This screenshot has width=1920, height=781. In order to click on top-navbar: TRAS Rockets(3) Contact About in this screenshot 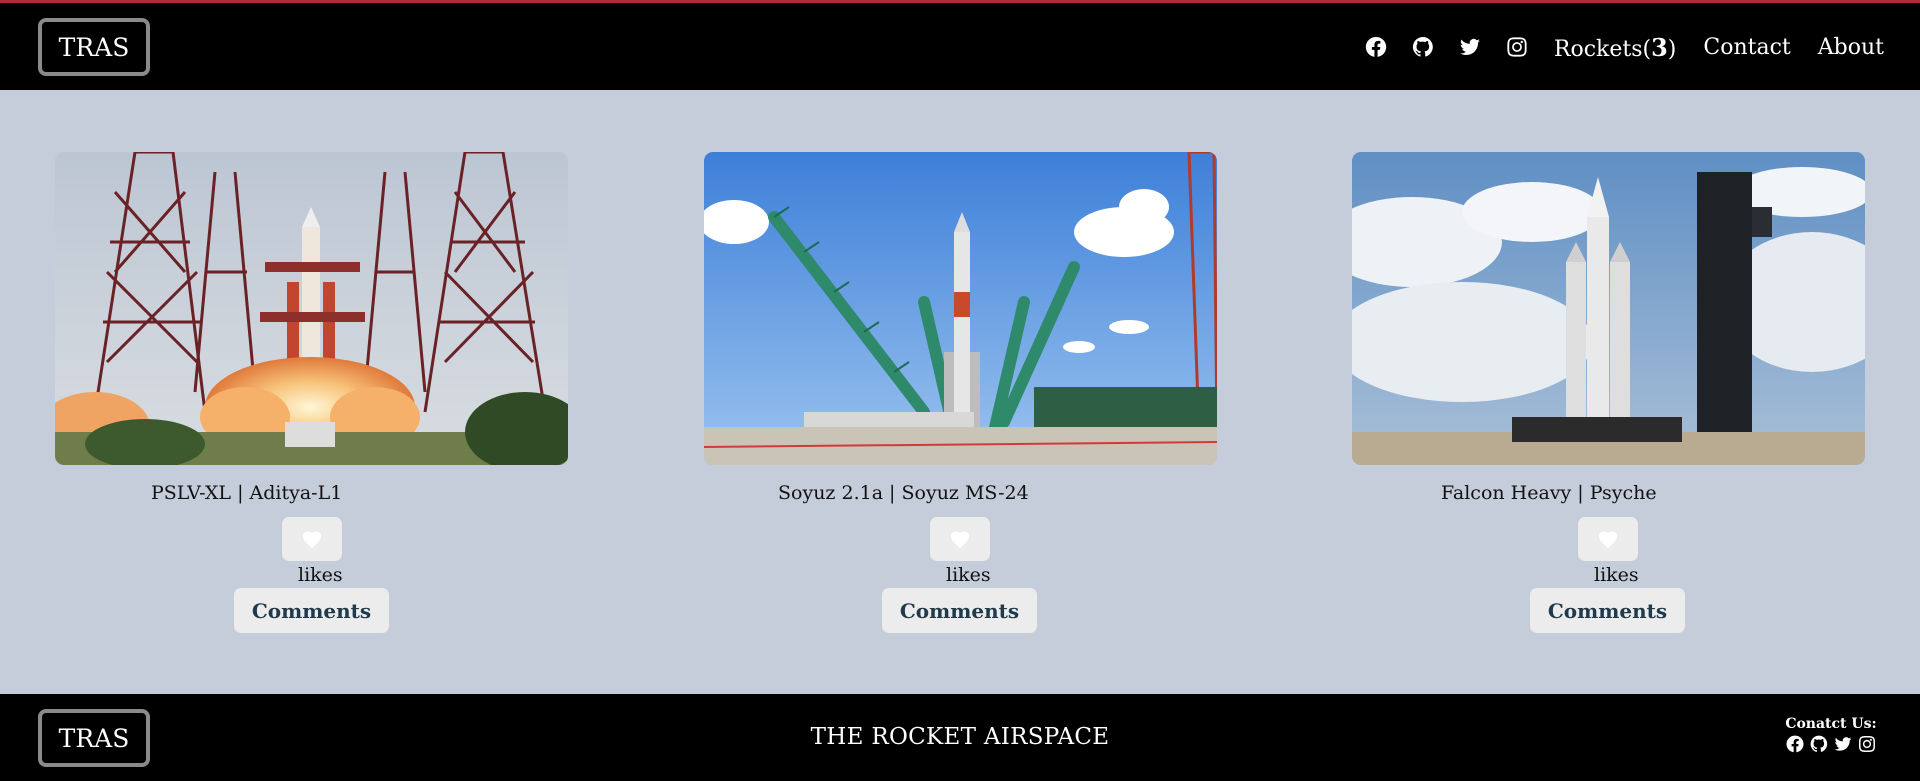, I will do `click(960, 45)`.